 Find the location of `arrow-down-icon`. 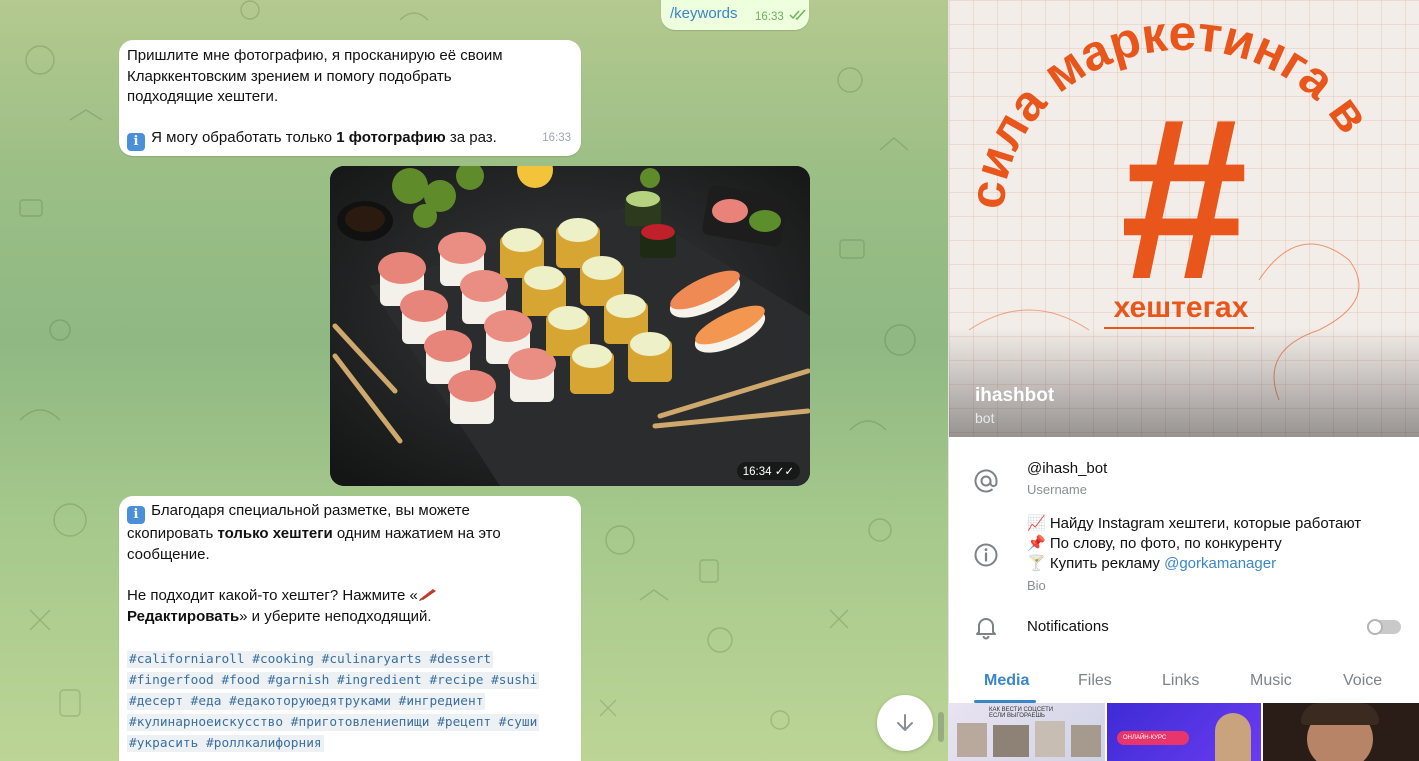

arrow-down-icon is located at coordinates (905, 722).